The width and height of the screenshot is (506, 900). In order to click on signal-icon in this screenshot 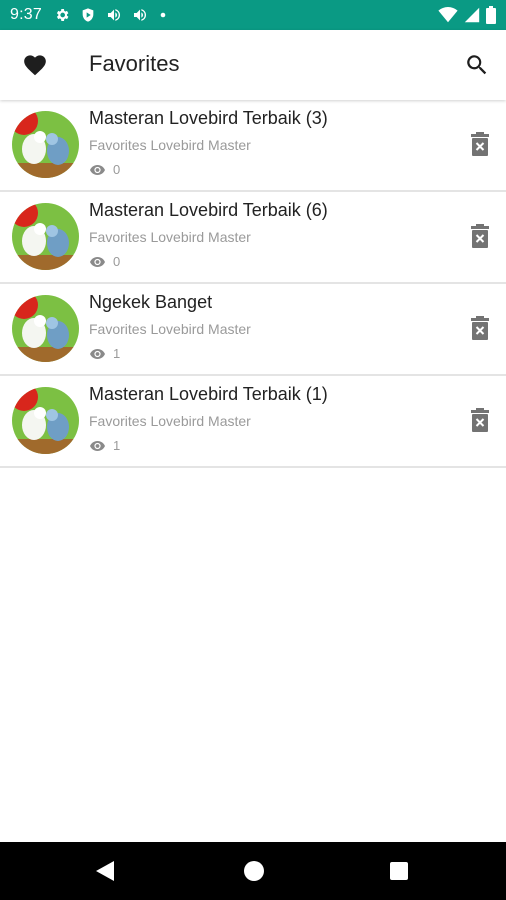, I will do `click(472, 15)`.